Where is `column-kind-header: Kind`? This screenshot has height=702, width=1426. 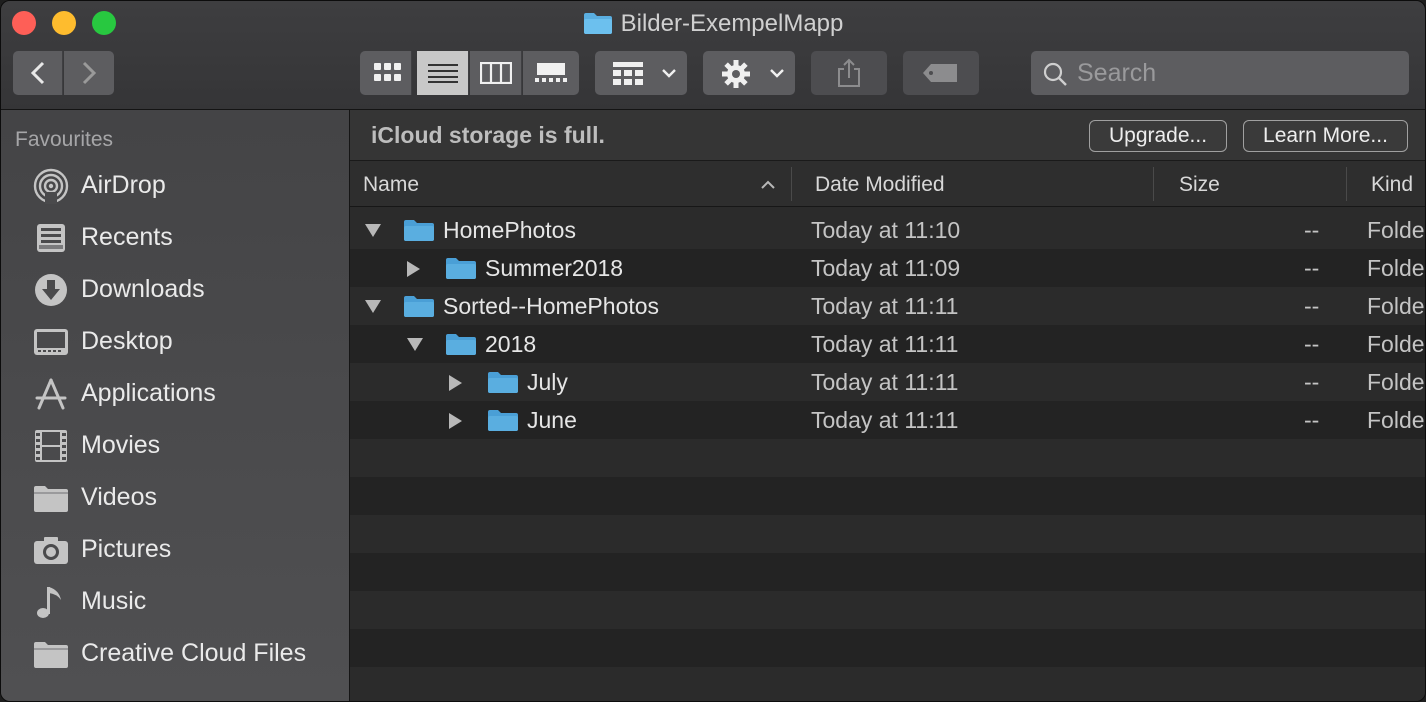 column-kind-header: Kind is located at coordinates (1392, 185).